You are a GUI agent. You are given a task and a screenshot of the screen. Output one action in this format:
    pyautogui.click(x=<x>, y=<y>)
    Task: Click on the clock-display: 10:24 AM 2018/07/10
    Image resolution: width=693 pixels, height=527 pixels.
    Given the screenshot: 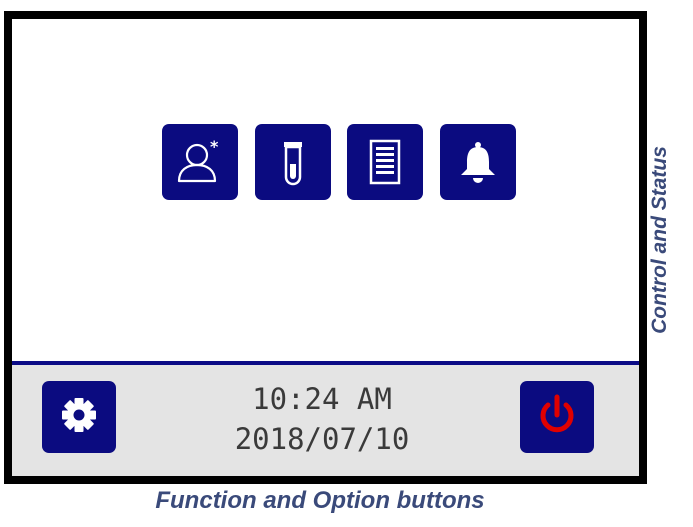 What is the action you would take?
    pyautogui.click(x=322, y=419)
    